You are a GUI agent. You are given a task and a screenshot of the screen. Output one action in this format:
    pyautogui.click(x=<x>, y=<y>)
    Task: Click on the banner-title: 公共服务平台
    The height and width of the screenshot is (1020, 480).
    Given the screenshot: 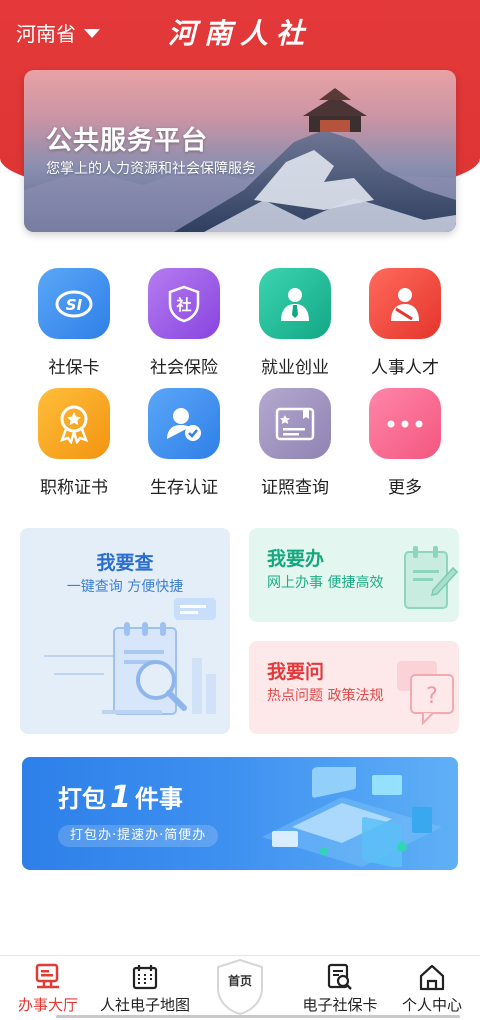 What is the action you would take?
    pyautogui.click(x=127, y=141)
    